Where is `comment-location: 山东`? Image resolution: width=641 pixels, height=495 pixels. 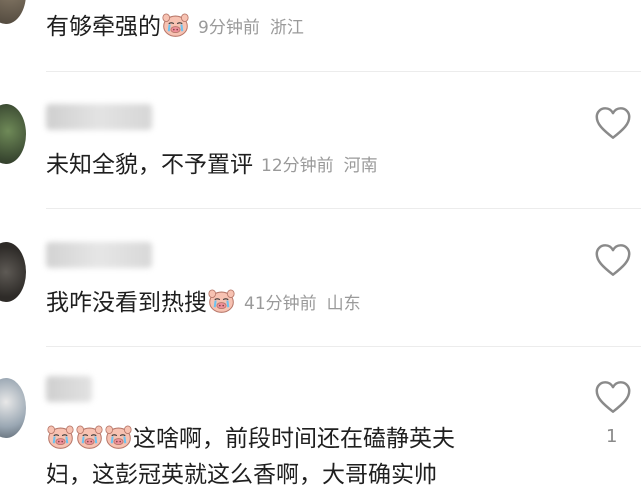
comment-location: 山东 is located at coordinates (343, 304).